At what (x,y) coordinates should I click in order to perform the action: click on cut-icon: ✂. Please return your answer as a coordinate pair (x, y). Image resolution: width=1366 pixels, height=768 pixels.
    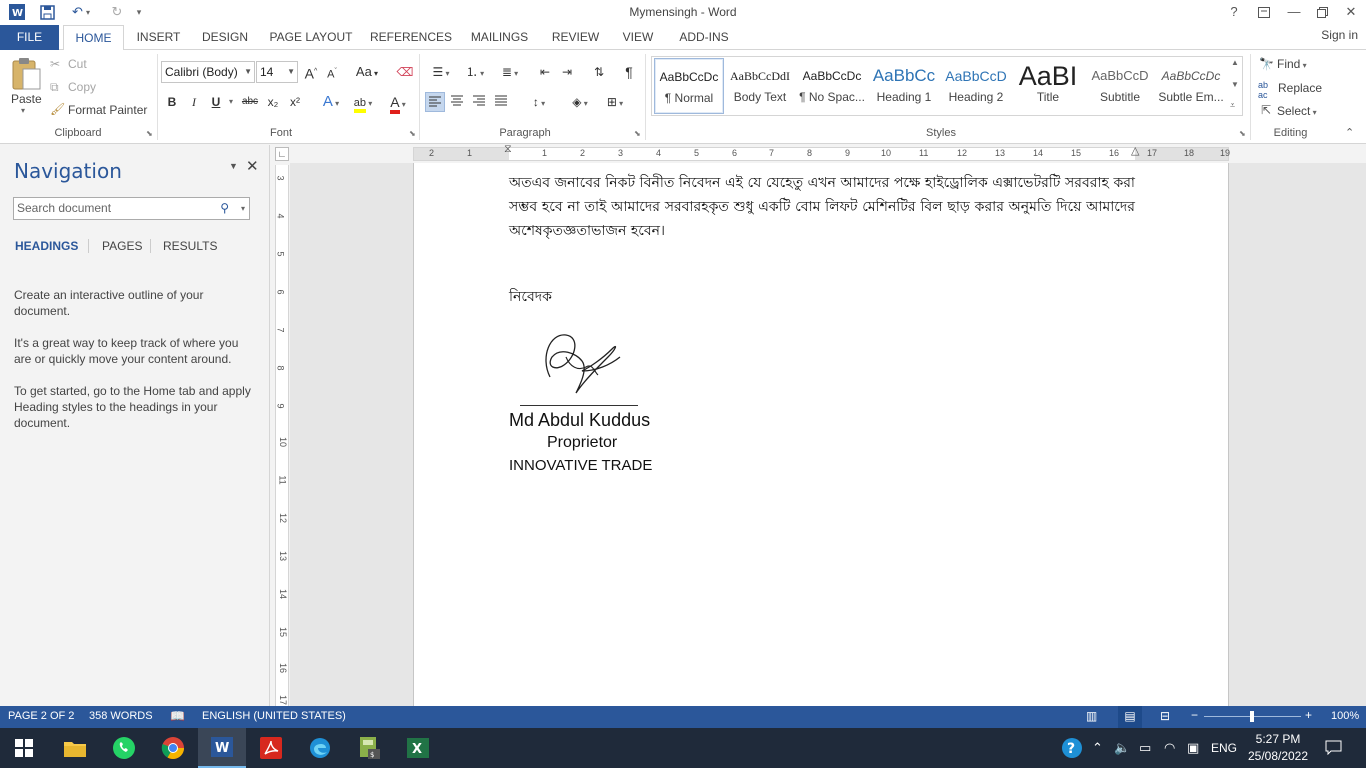
    Looking at the image, I should click on (55, 64).